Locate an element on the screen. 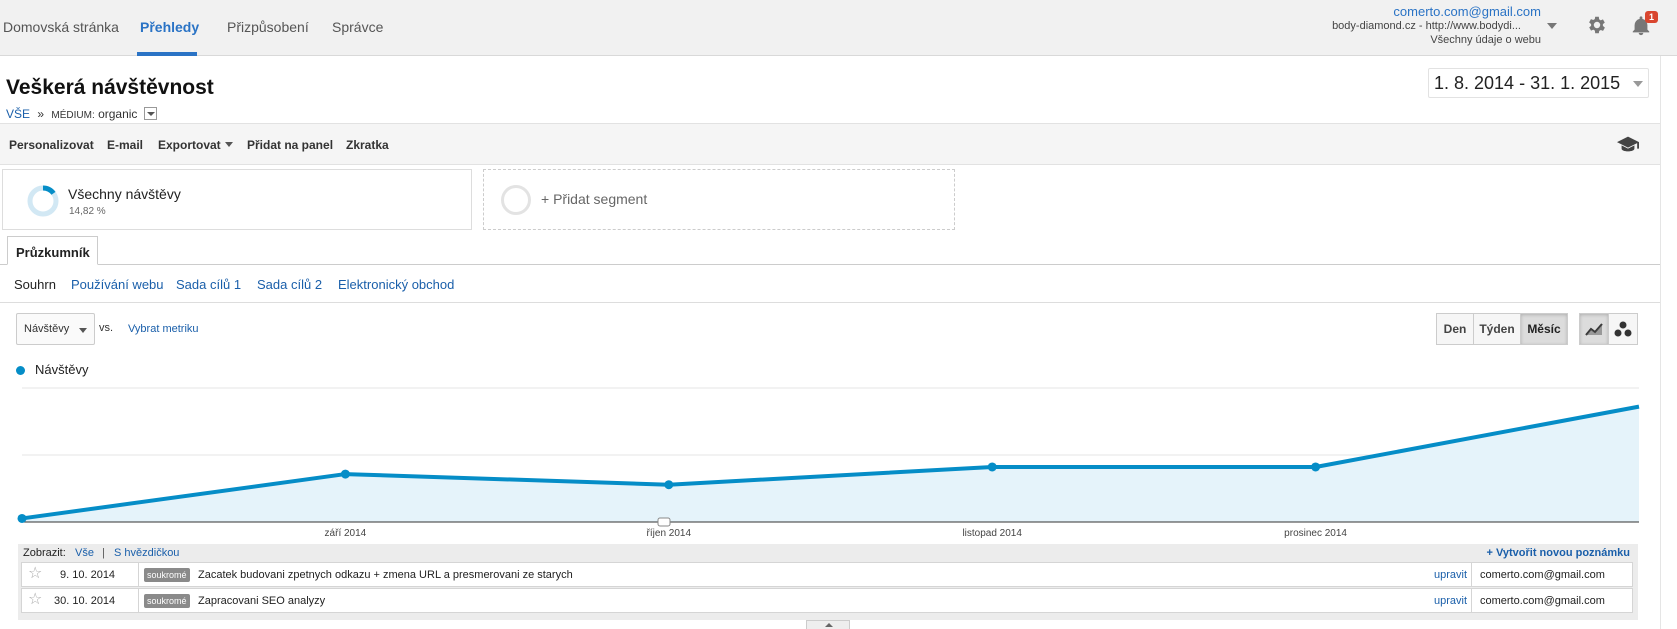 This screenshot has width=1677, height=629. active-tab-indicator is located at coordinates (167, 54).